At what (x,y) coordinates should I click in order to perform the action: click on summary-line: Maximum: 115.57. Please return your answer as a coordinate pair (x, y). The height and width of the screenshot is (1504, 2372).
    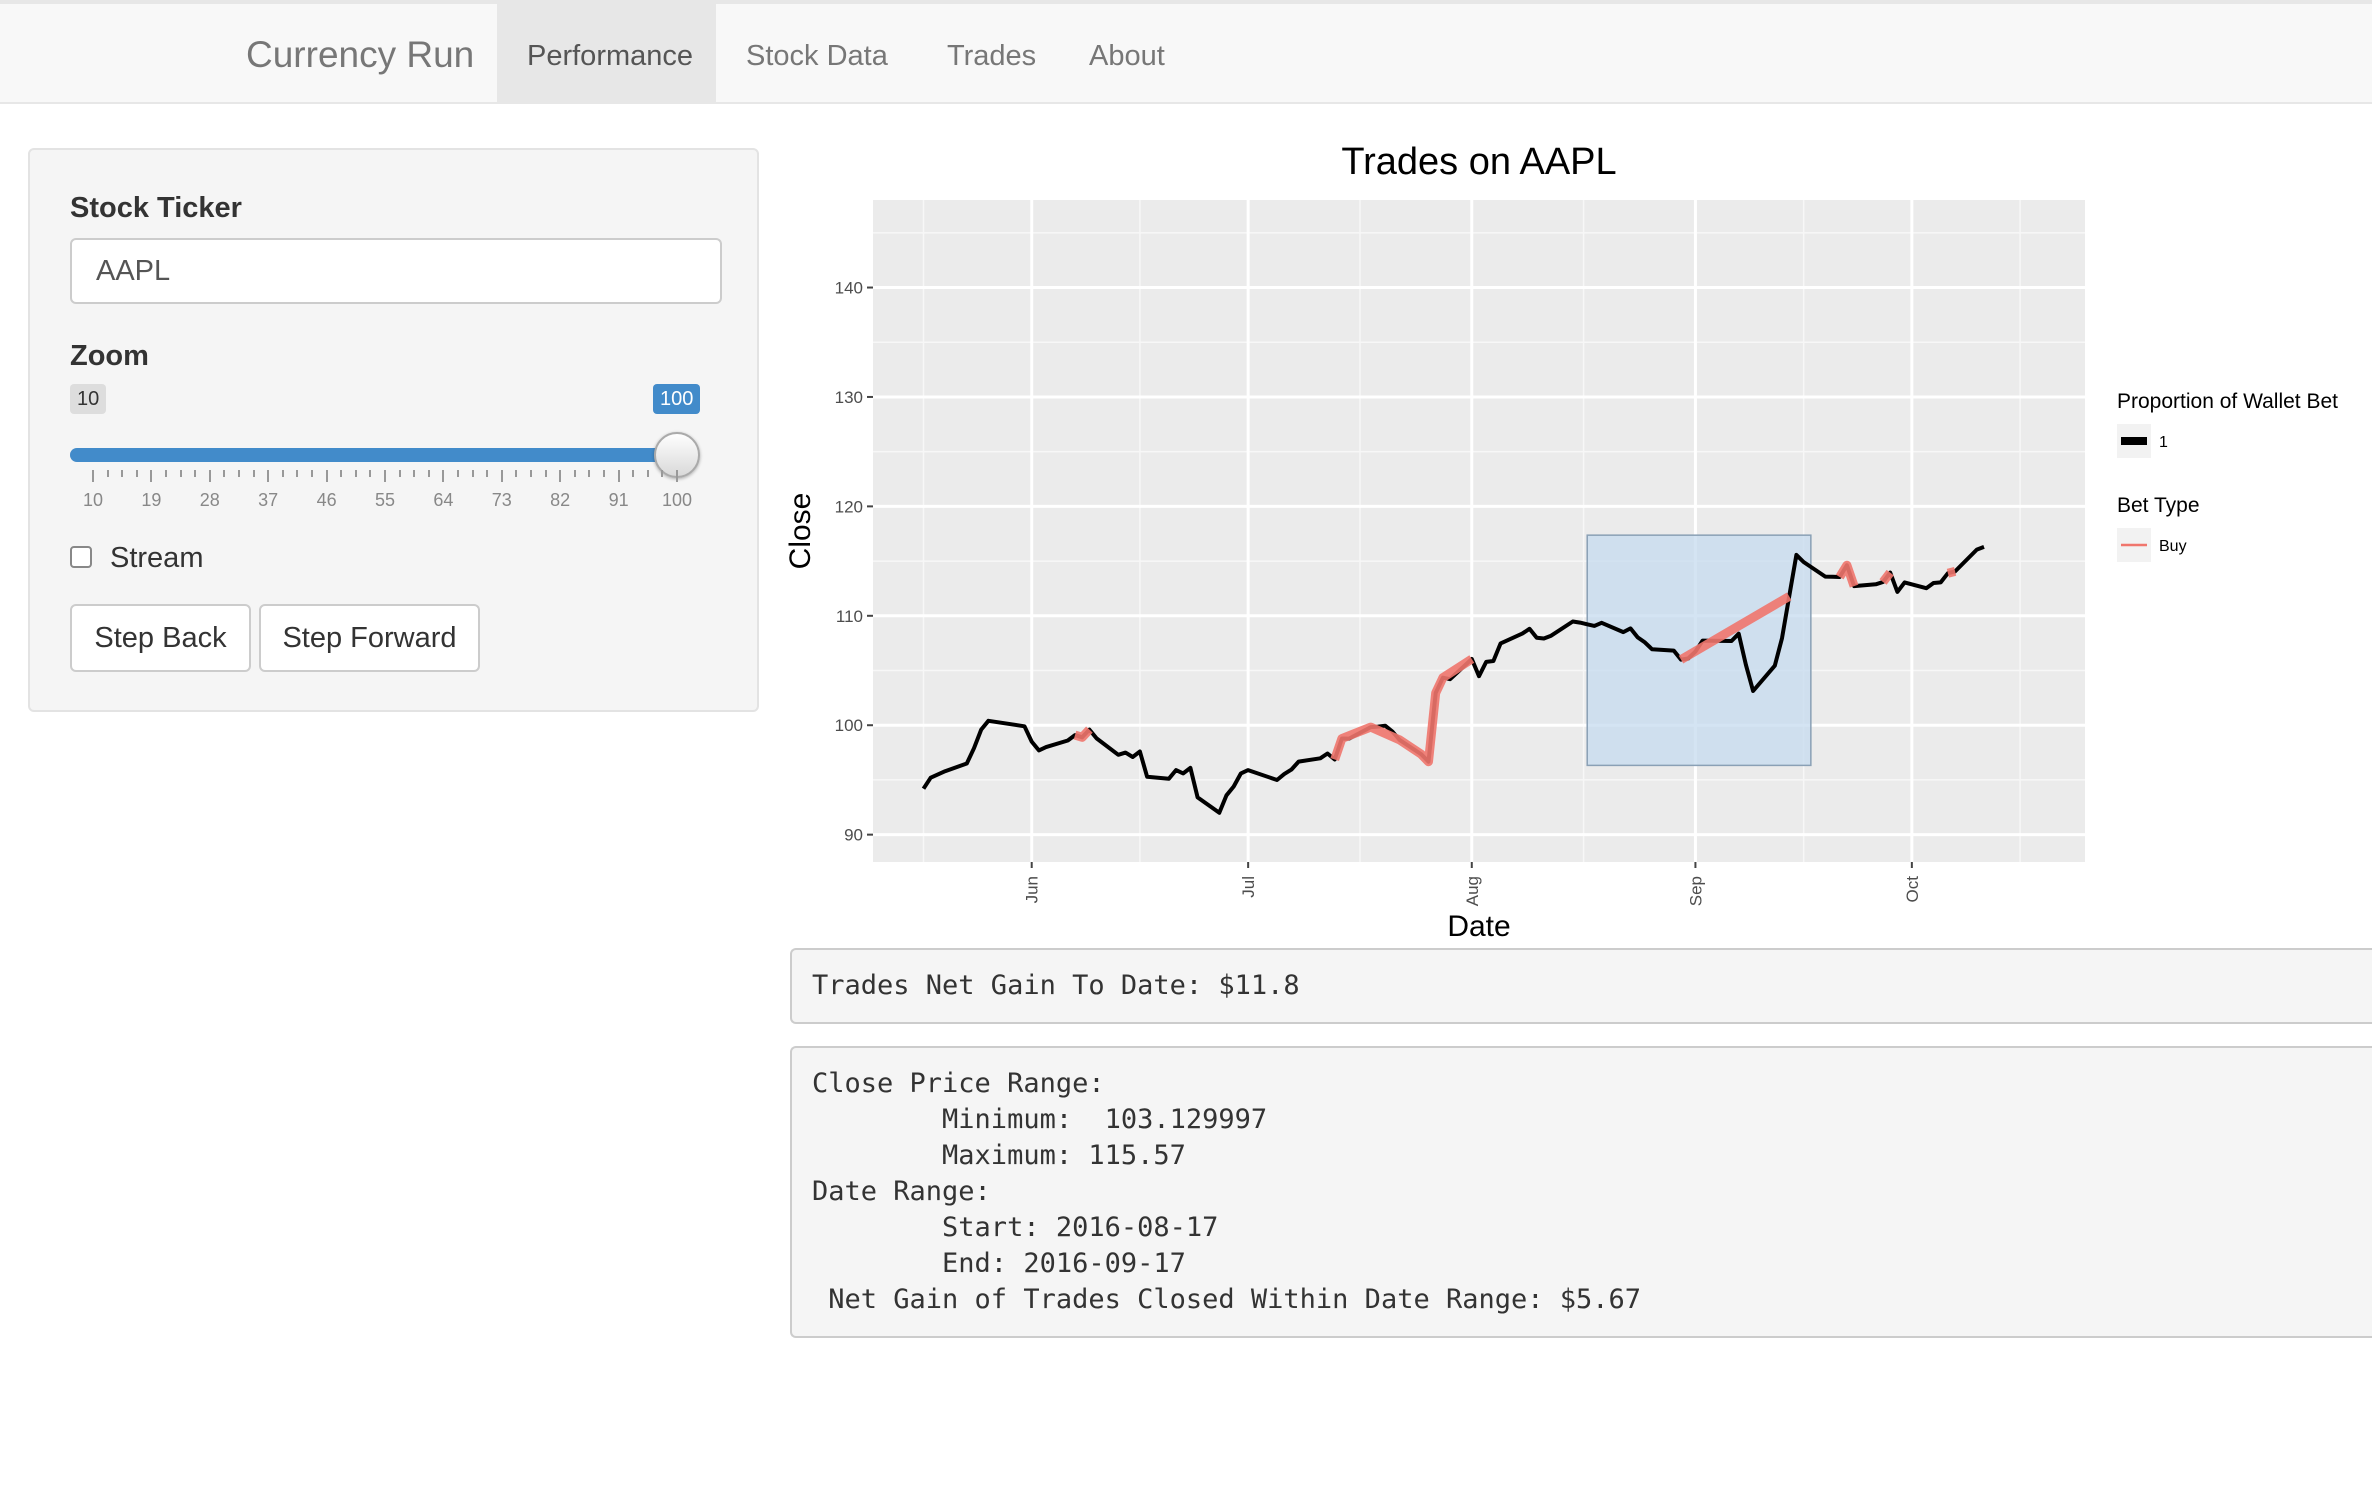
    Looking at the image, I should click on (999, 1155).